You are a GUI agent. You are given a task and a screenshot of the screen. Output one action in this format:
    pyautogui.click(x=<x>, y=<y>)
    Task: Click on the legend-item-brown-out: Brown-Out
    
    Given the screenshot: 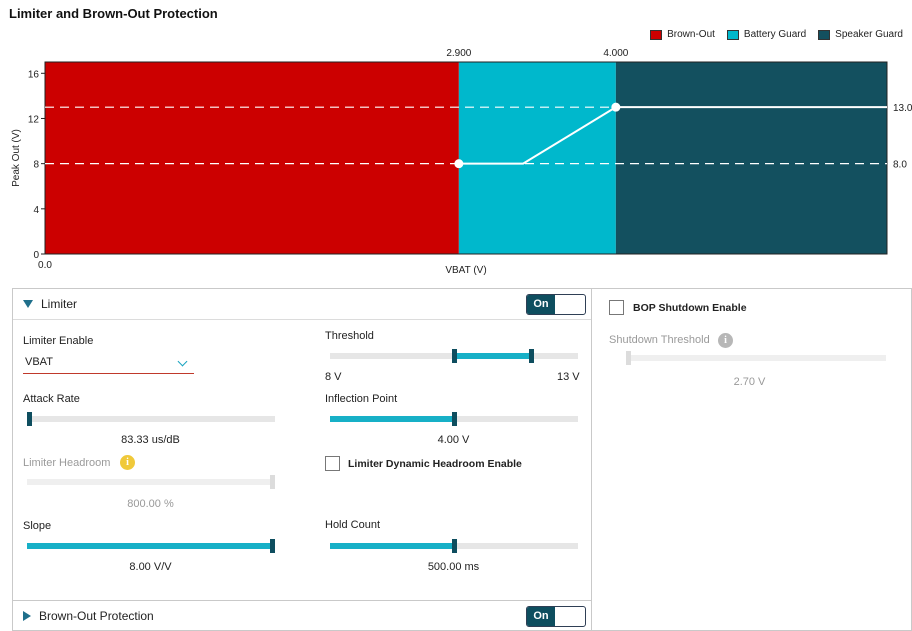 What is the action you would take?
    pyautogui.click(x=682, y=34)
    